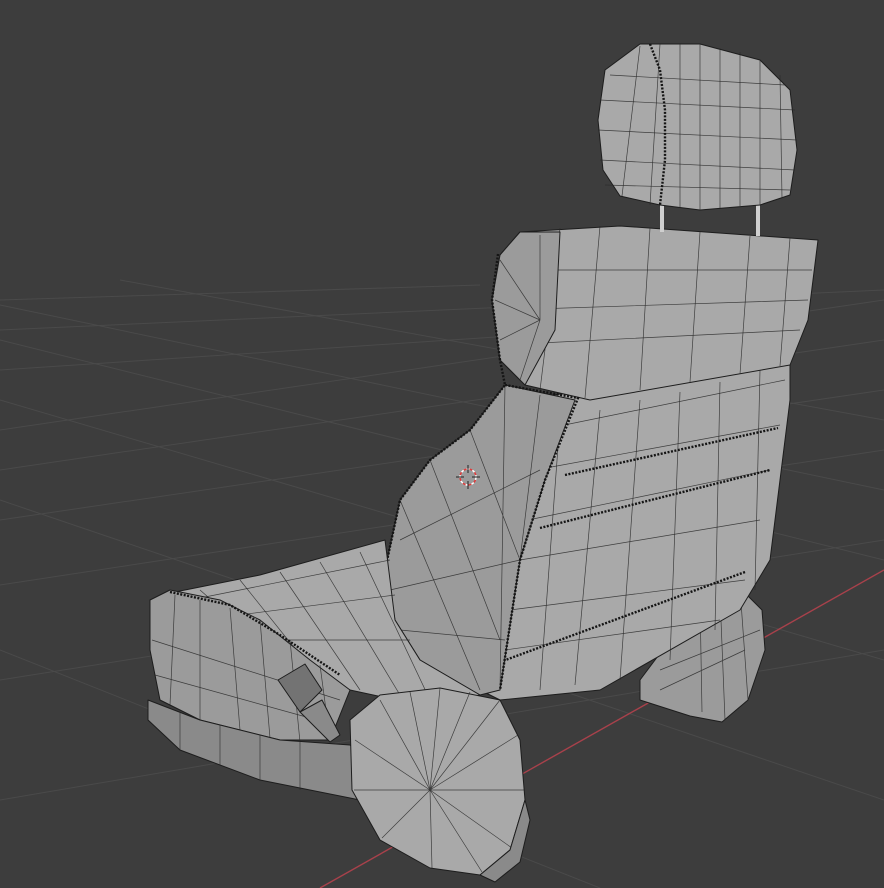 Image resolution: width=884 pixels, height=888 pixels. What do you see at coordinates (697, 127) in the screenshot?
I see `headrest` at bounding box center [697, 127].